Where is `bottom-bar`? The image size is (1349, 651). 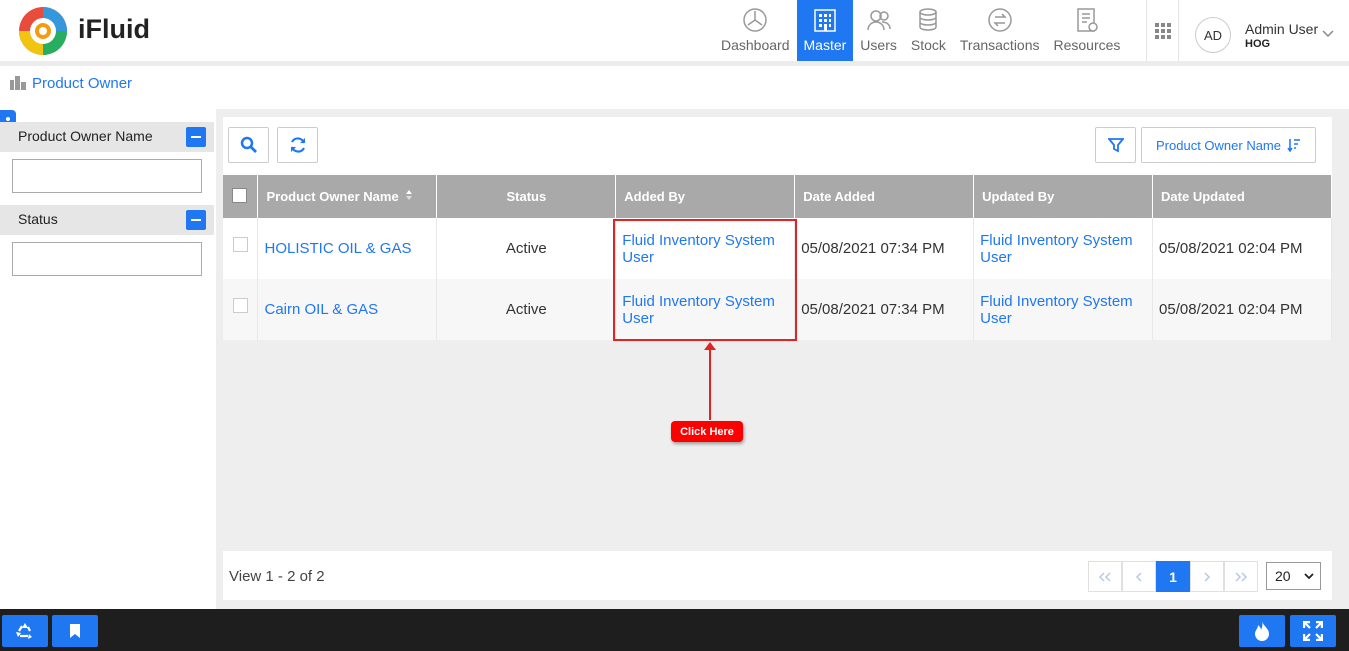
bottom-bar is located at coordinates (674, 630).